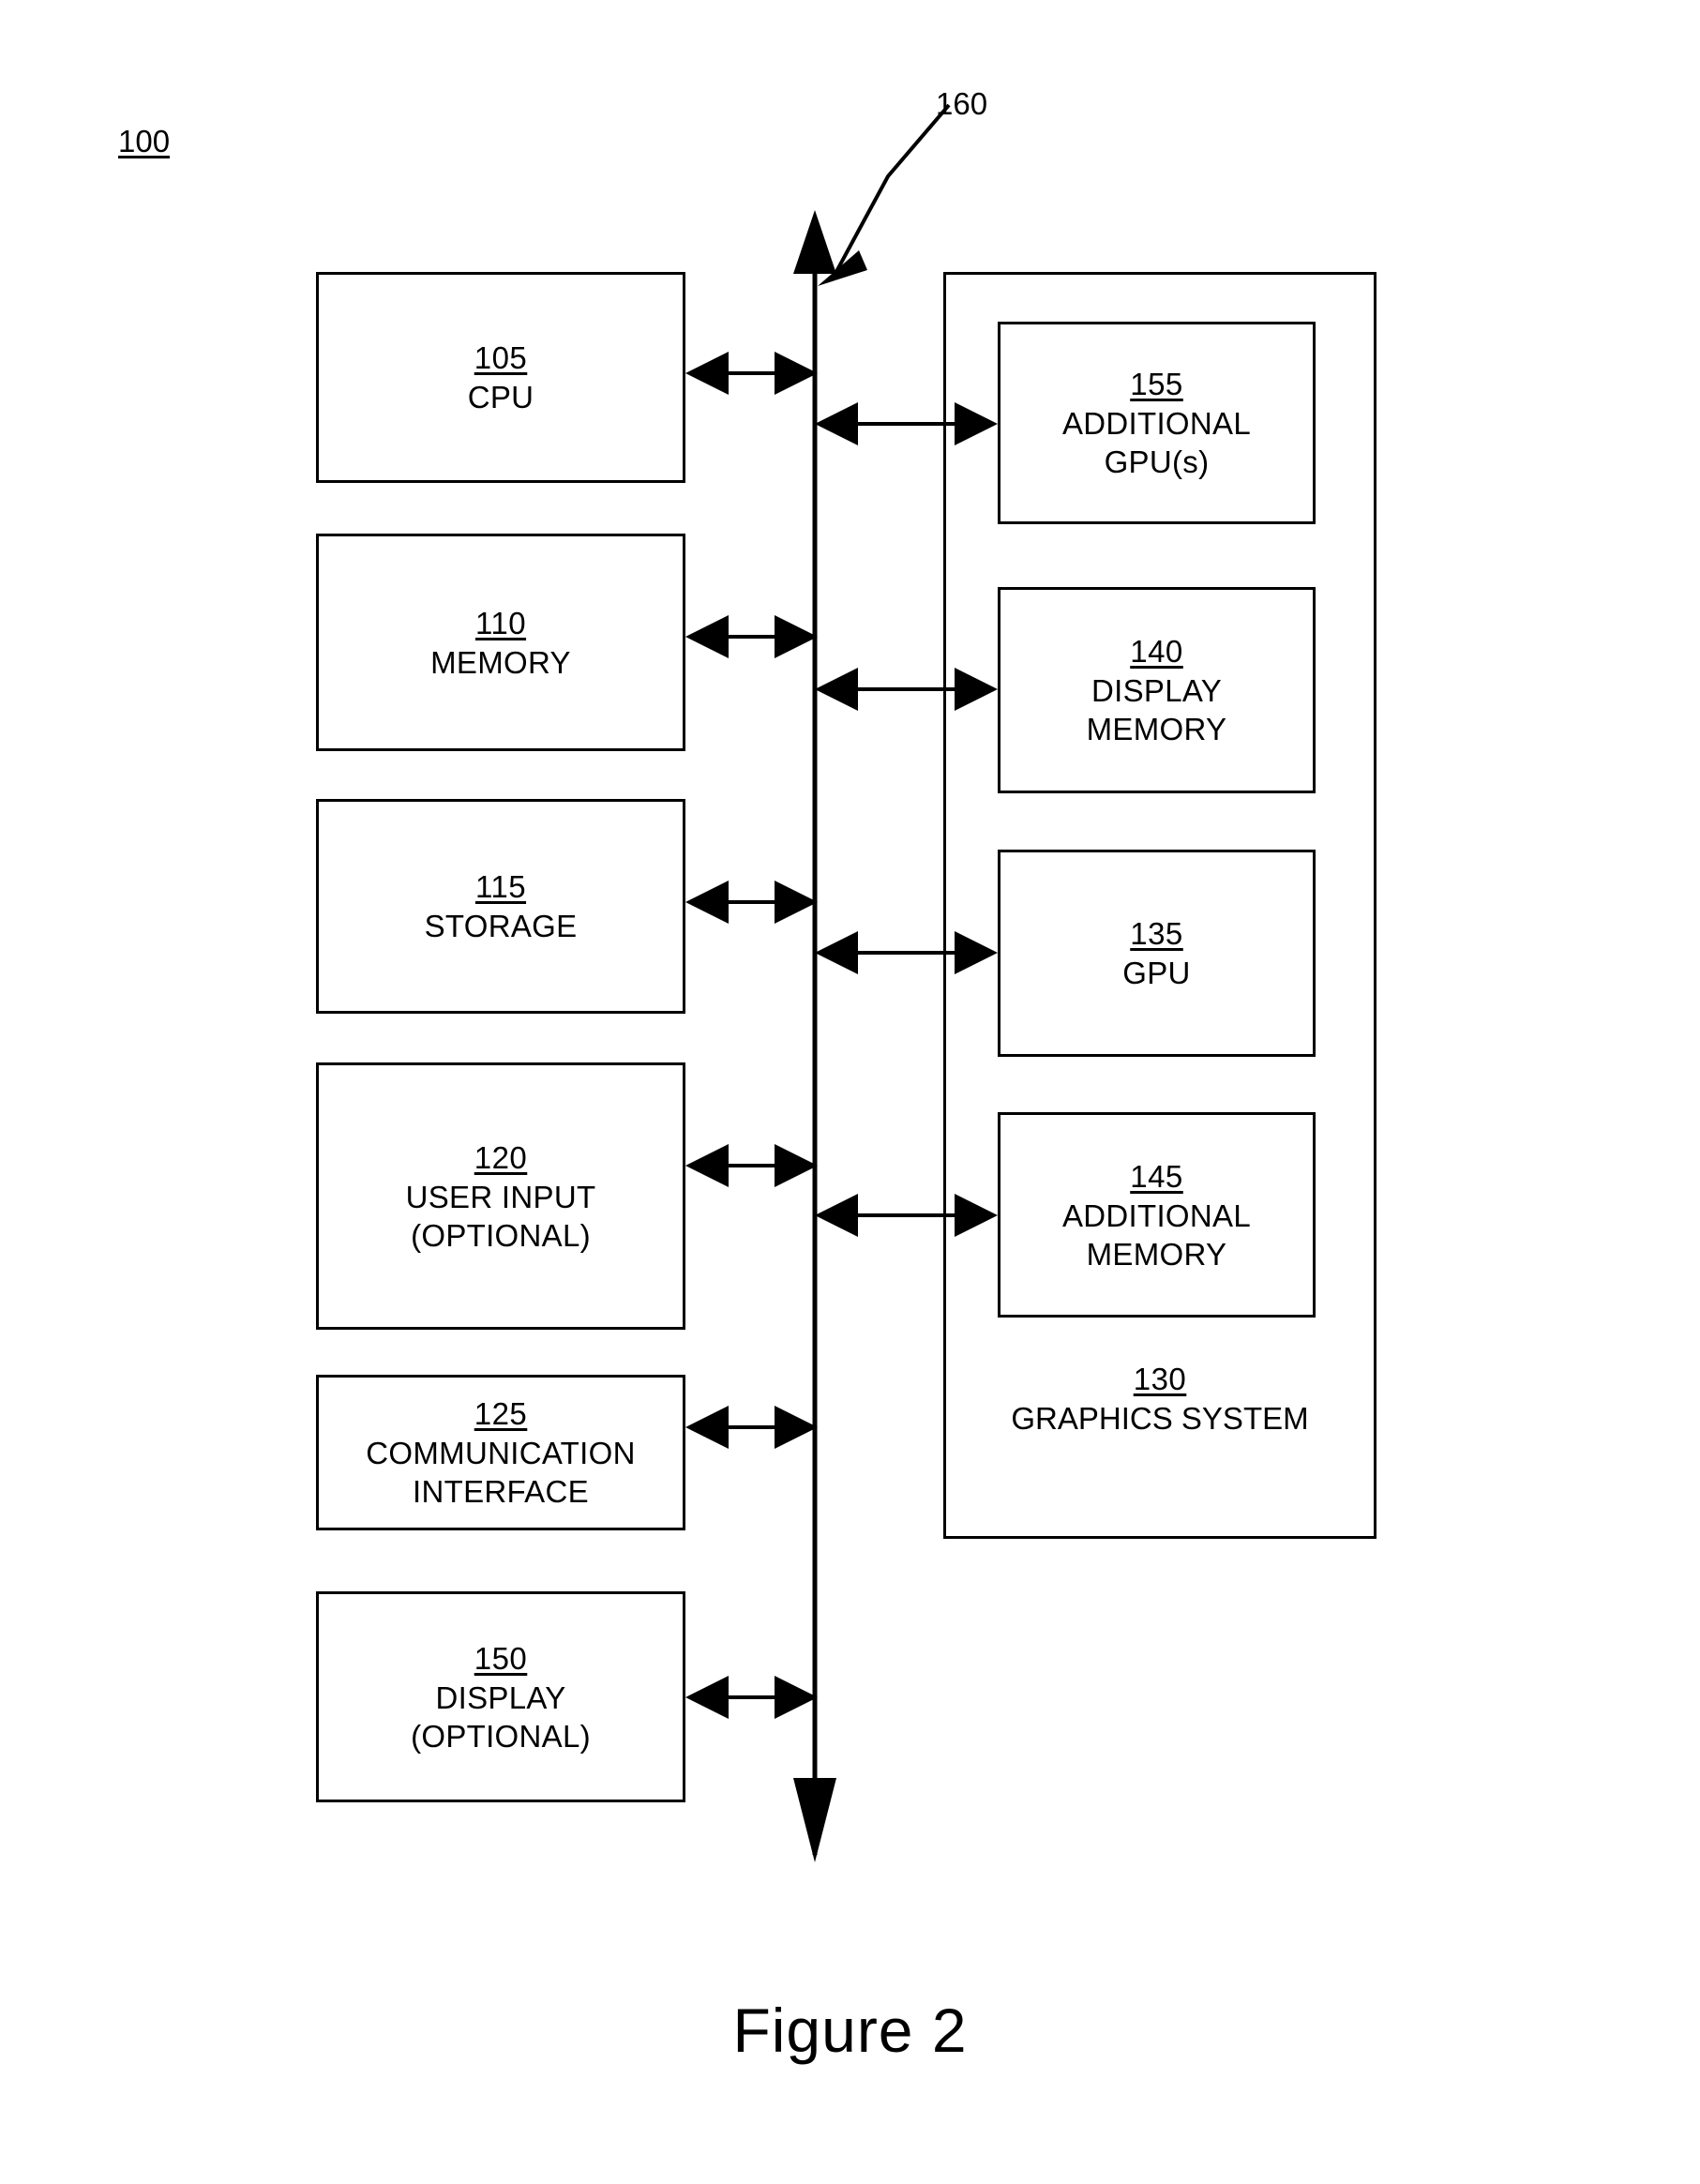 The image size is (1700, 2184). Describe the element at coordinates (500, 886) in the screenshot. I see `block-storage-ref: 115` at that location.